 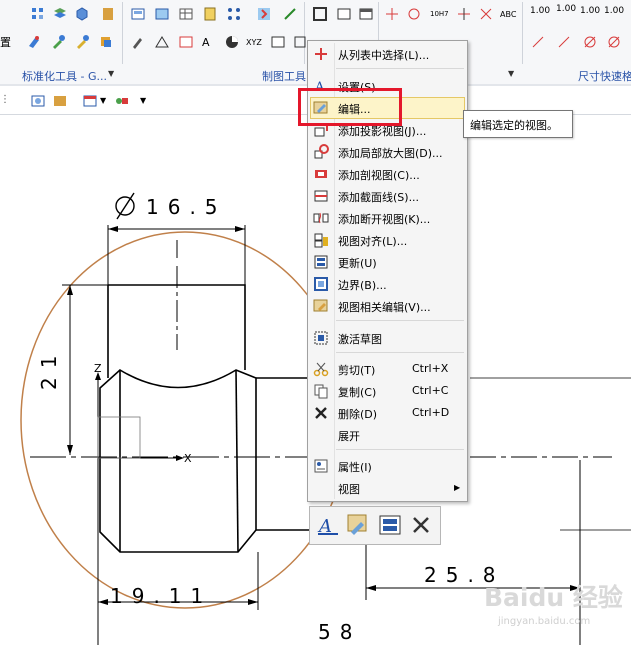 I want to click on layers-icon, so click(x=60, y=14).